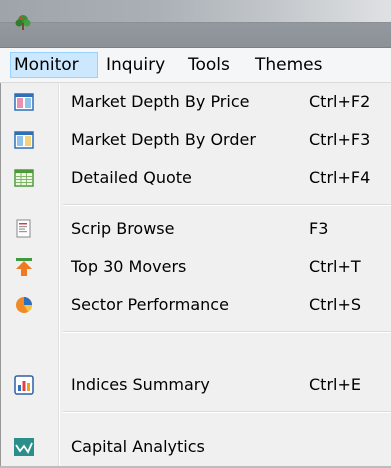 The image size is (391, 468). I want to click on market-depth-order-icon, so click(24, 140).